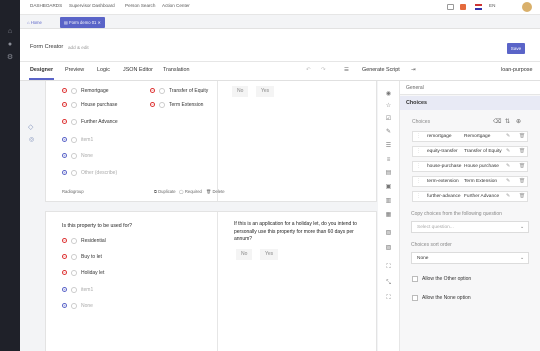 The height and width of the screenshot is (351, 540). Describe the element at coordinates (77, 306) in the screenshot. I see `add-none-item: + None` at that location.